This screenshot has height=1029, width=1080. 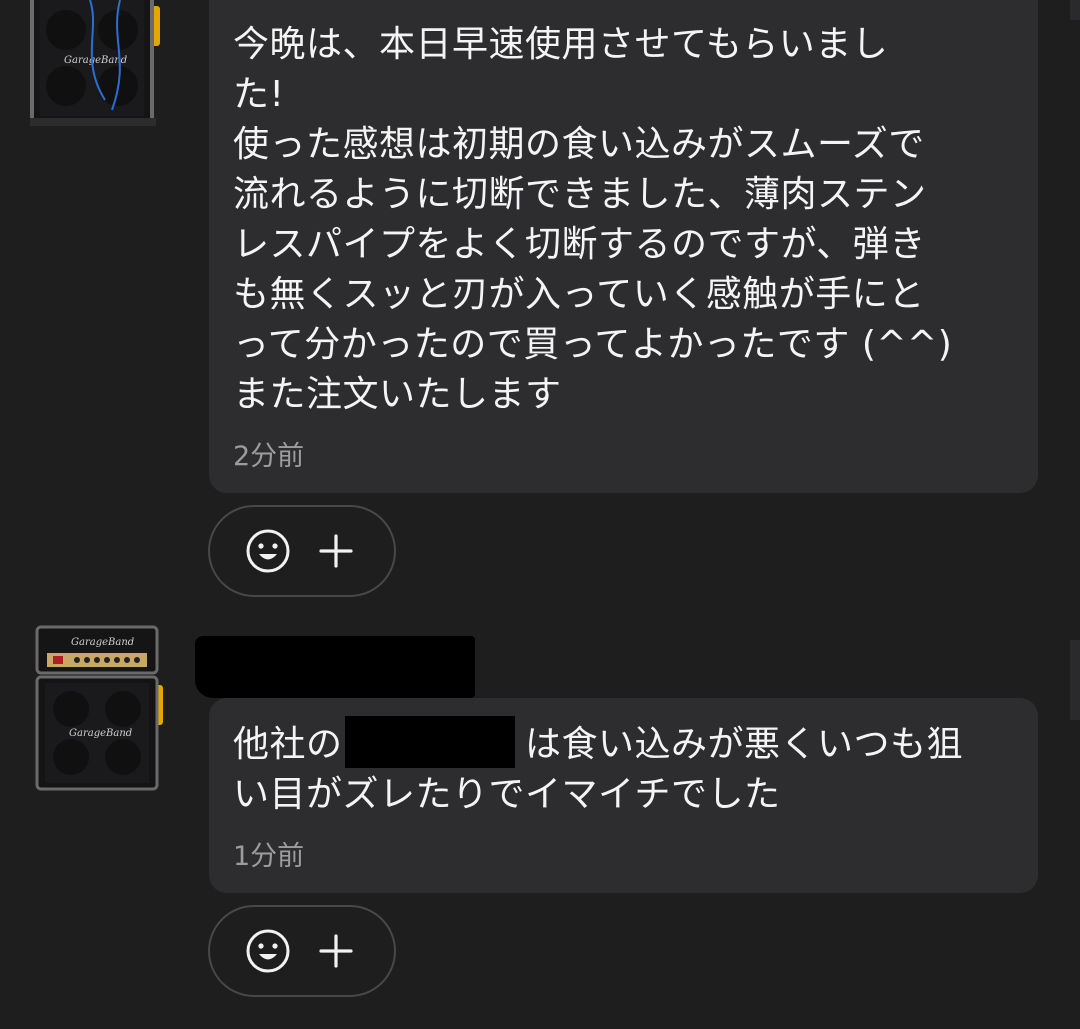 I want to click on avatar: GarageBand, so click(x=95, y=64).